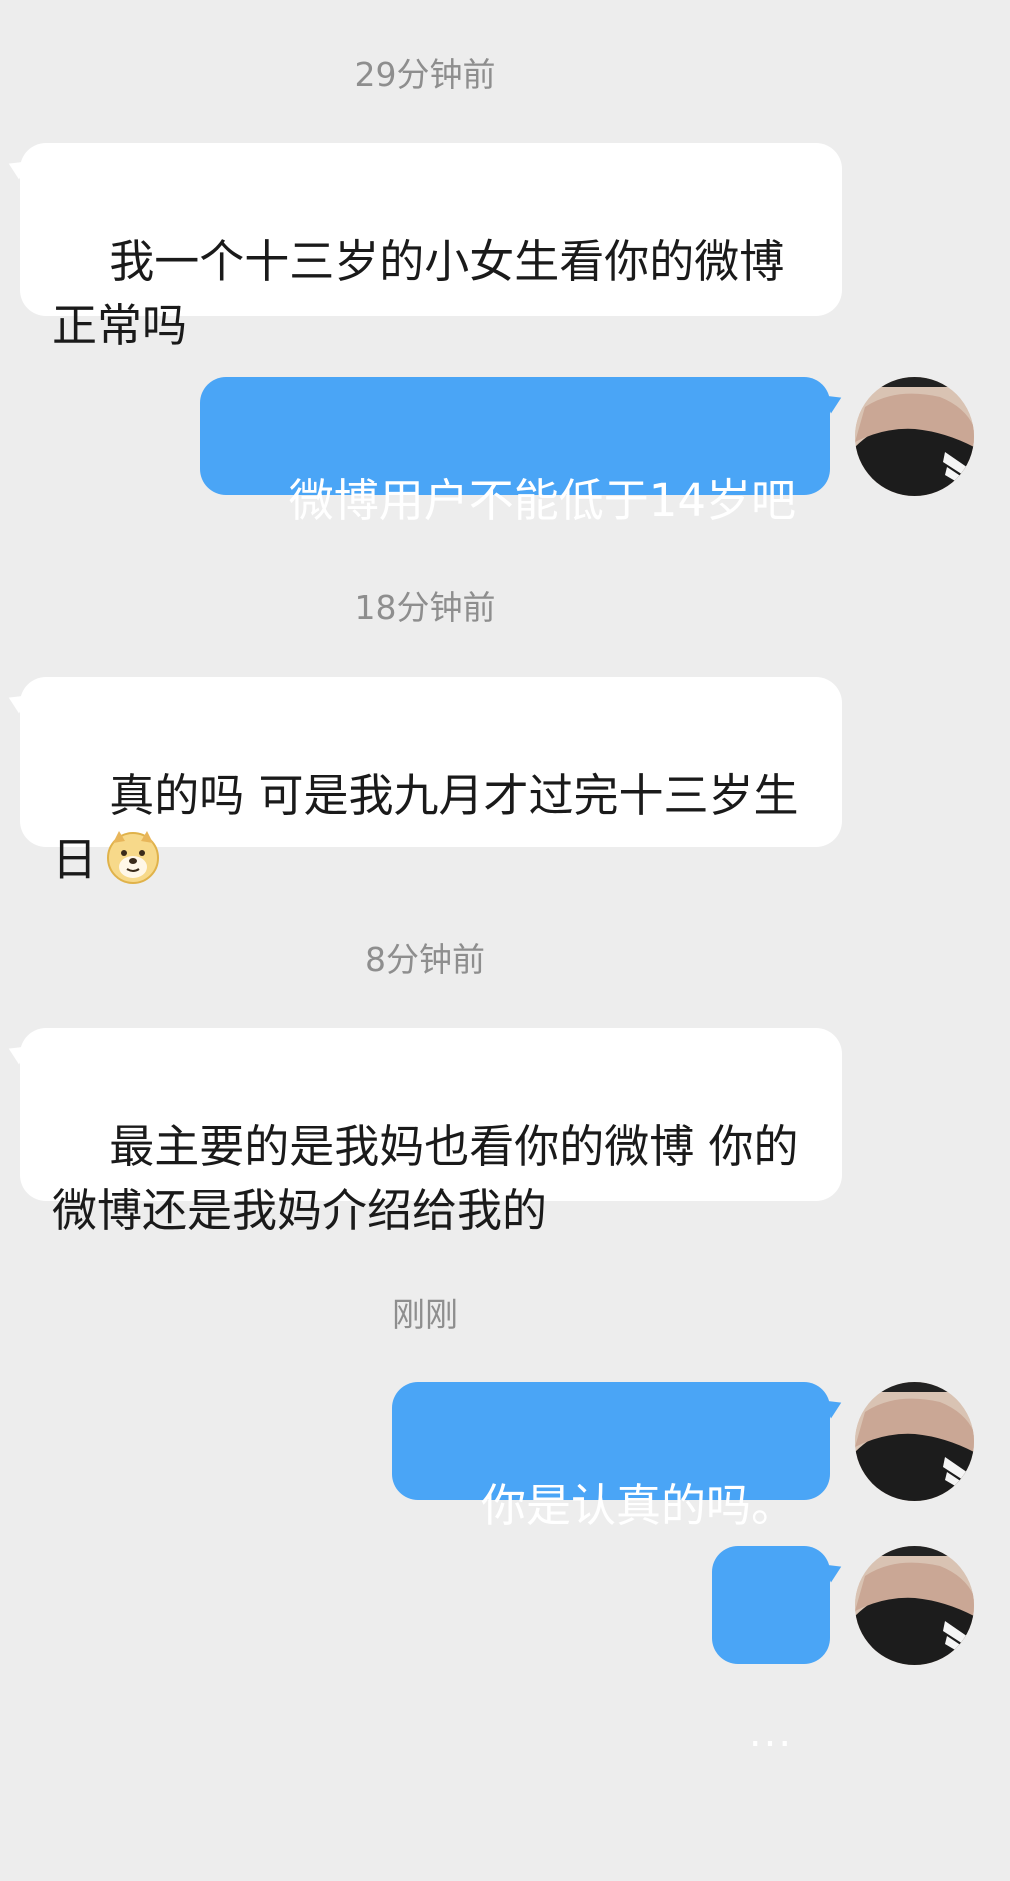 The height and width of the screenshot is (1881, 1010). Describe the element at coordinates (418, 293) in the screenshot. I see `incoming-message-text: 我一个十三岁的小女生看你的微博正常吗` at that location.